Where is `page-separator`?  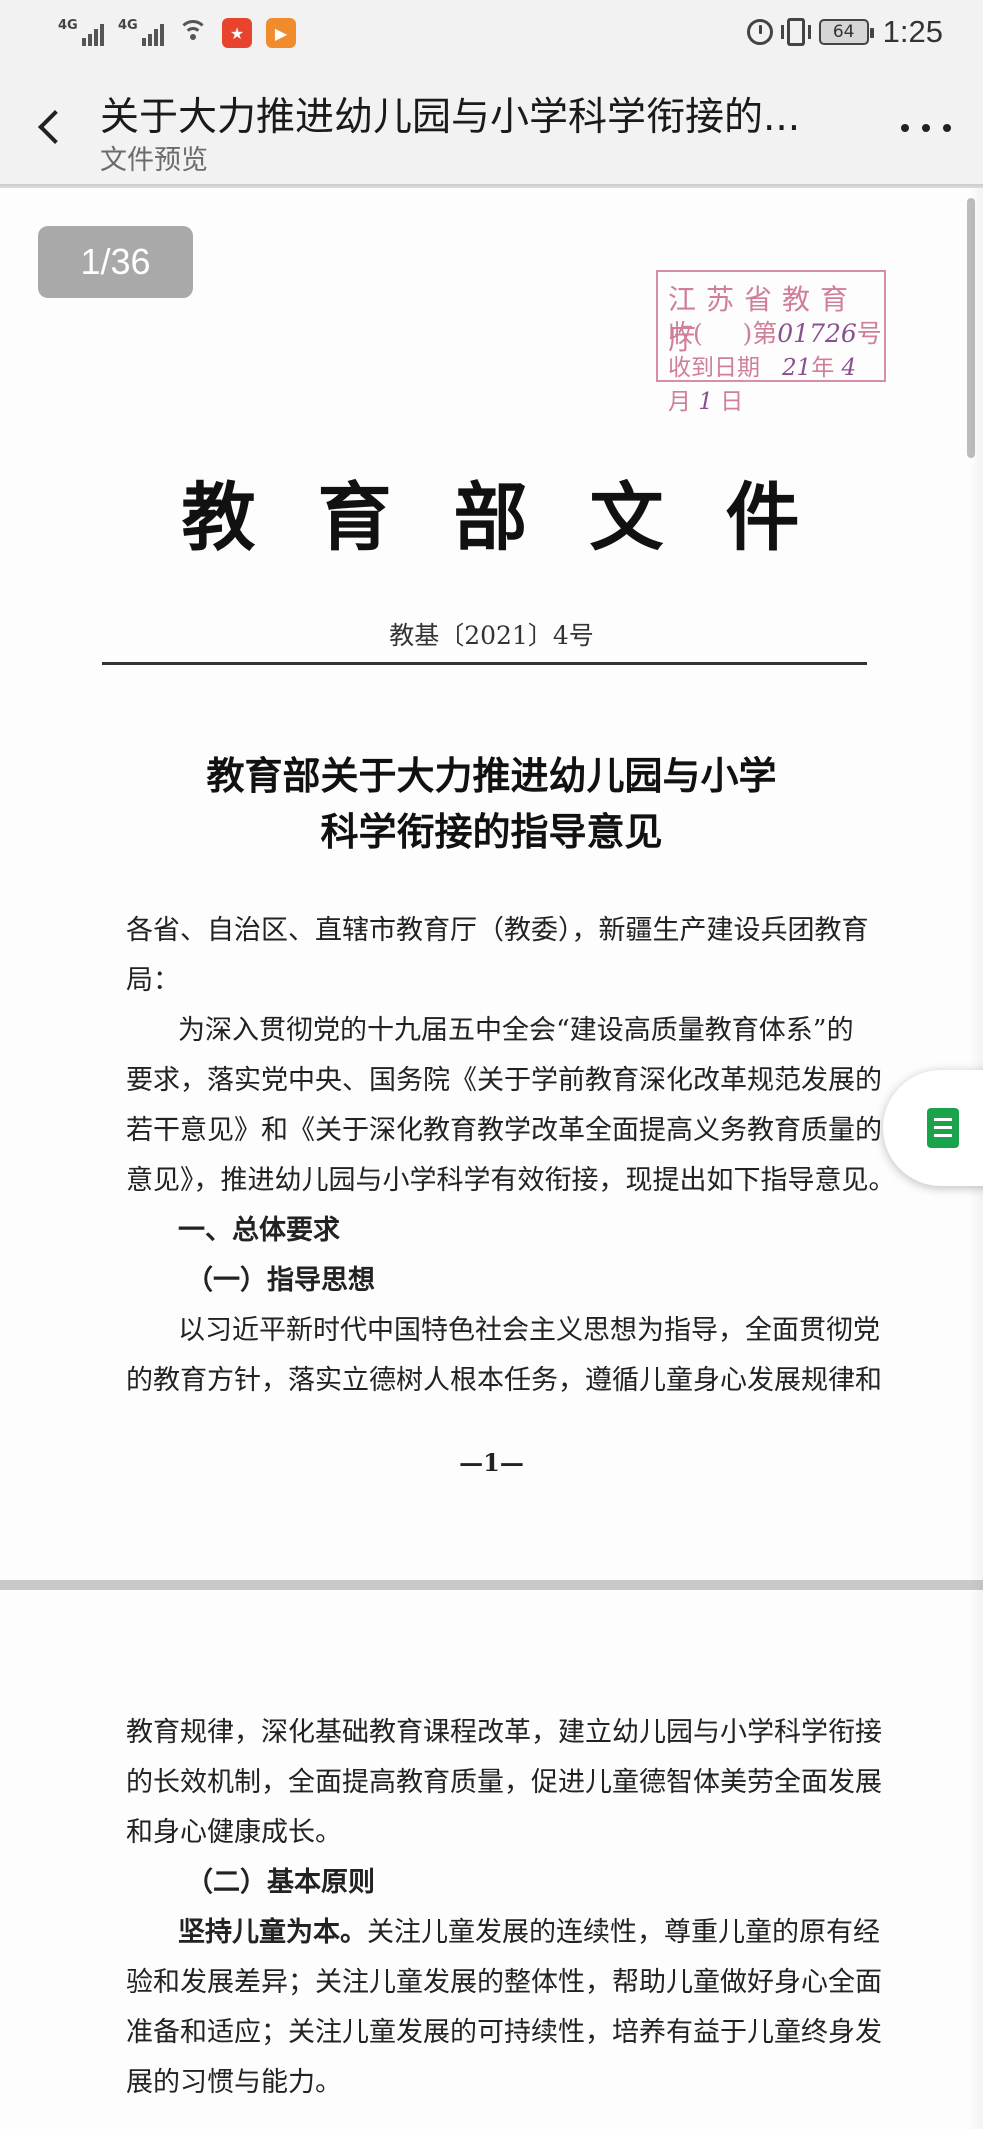 page-separator is located at coordinates (491, 1585).